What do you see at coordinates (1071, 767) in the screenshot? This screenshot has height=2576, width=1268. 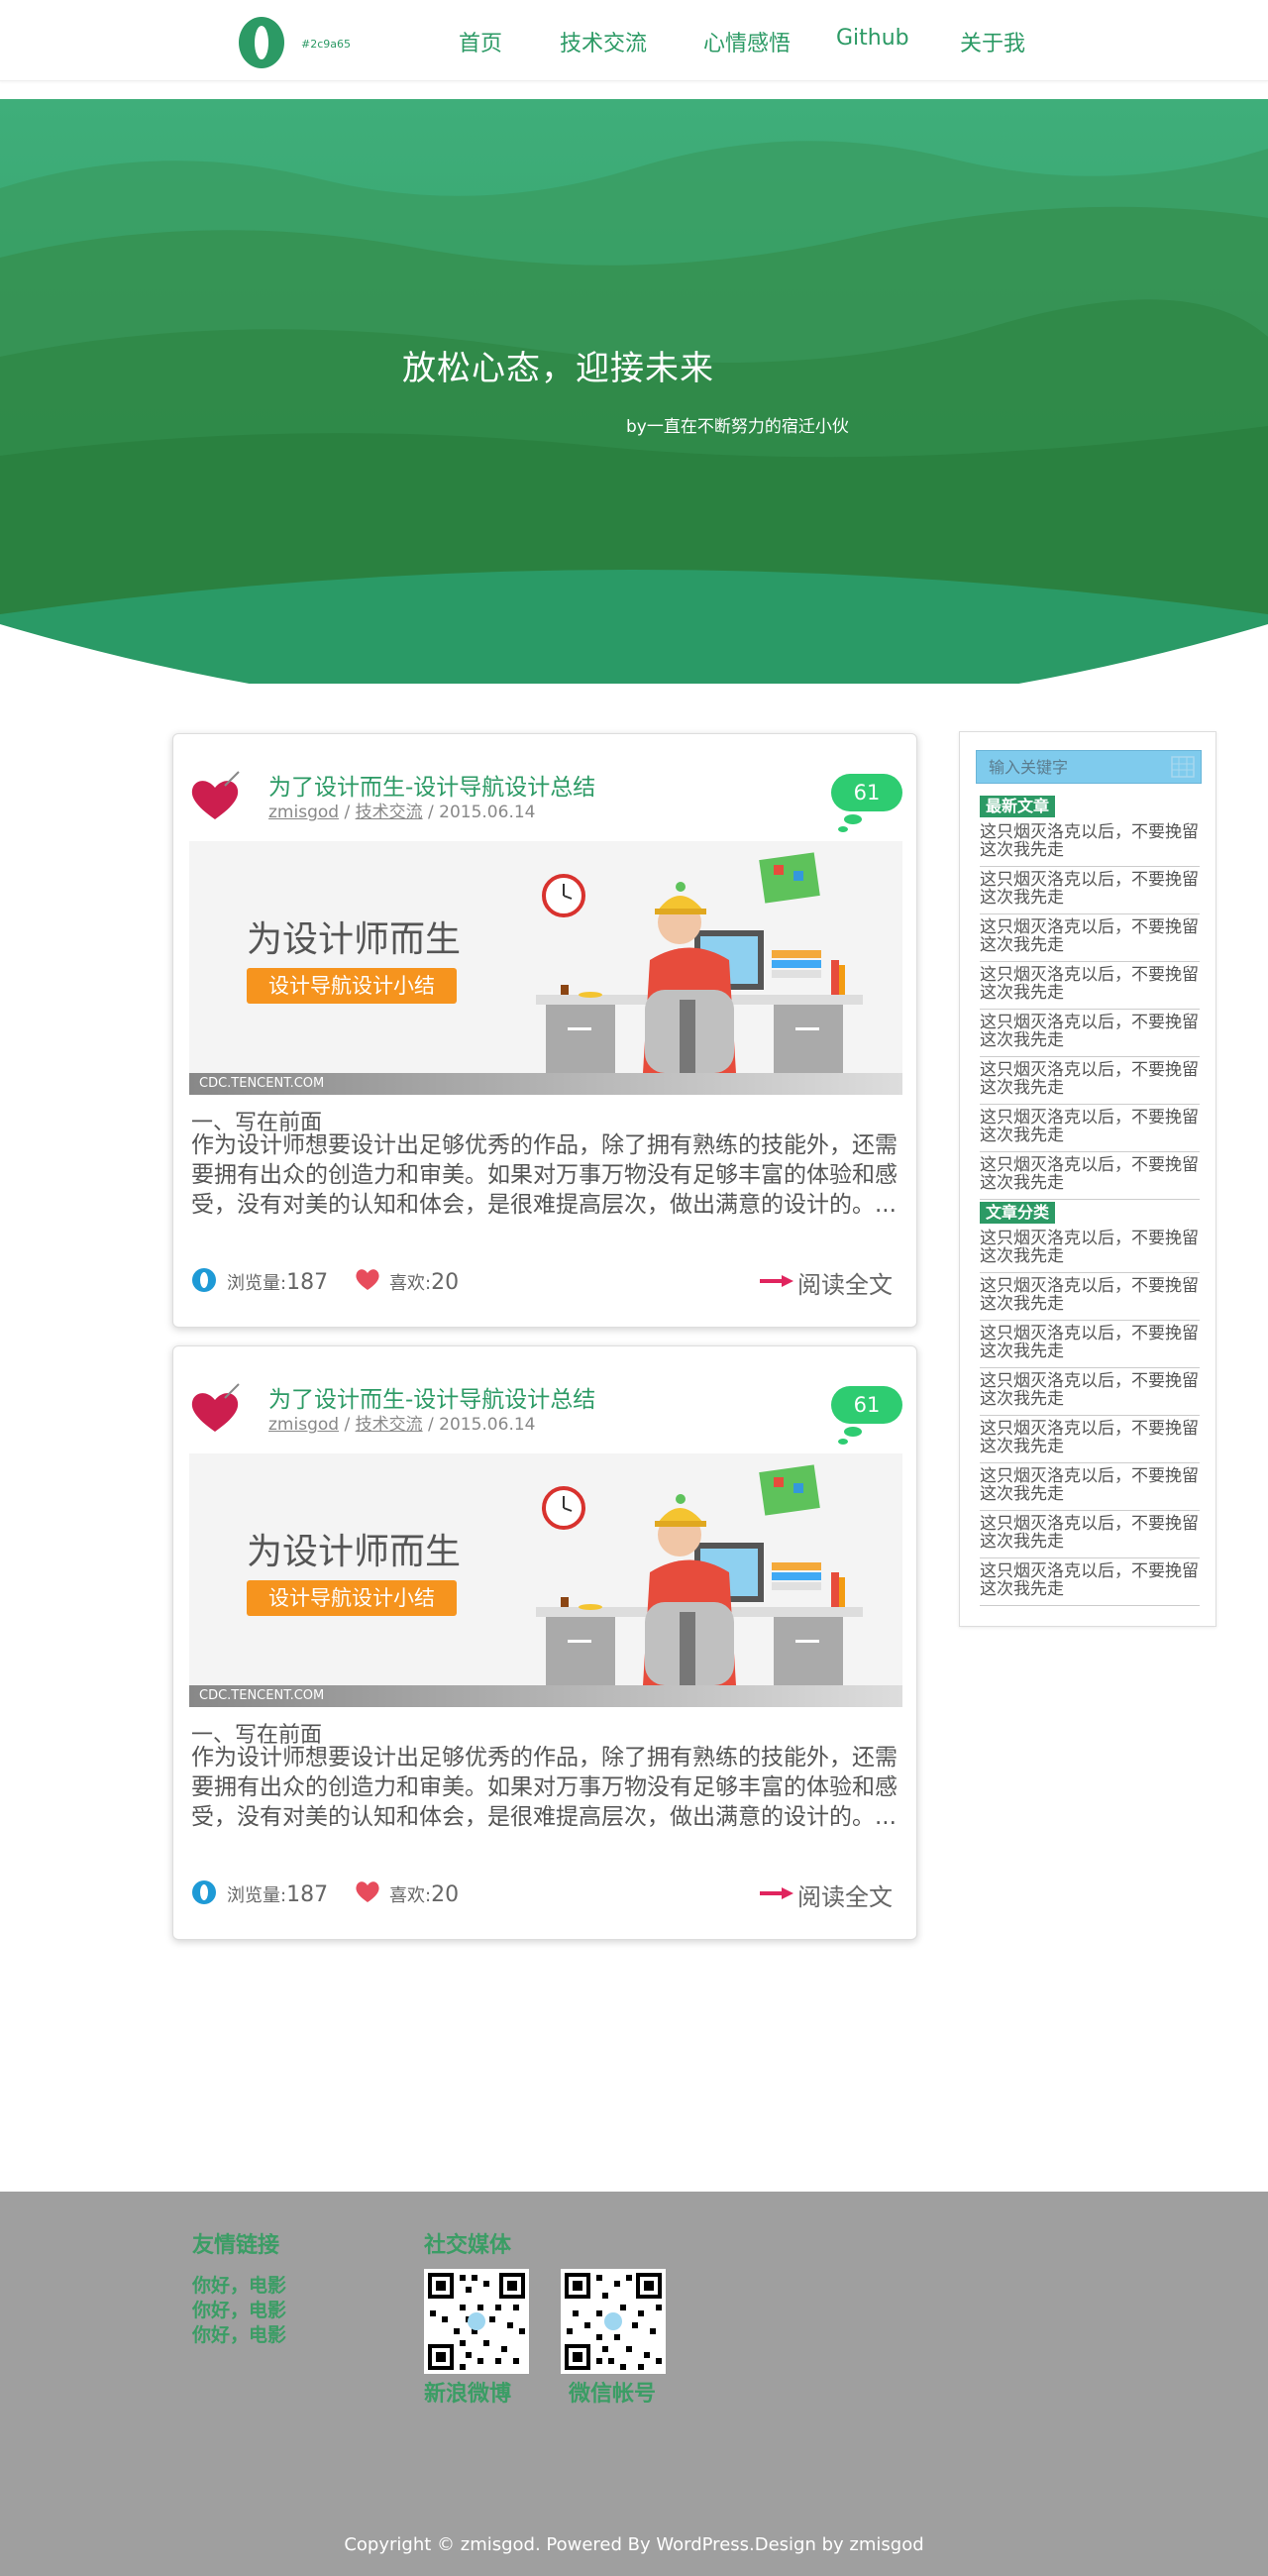 I see `search-input` at bounding box center [1071, 767].